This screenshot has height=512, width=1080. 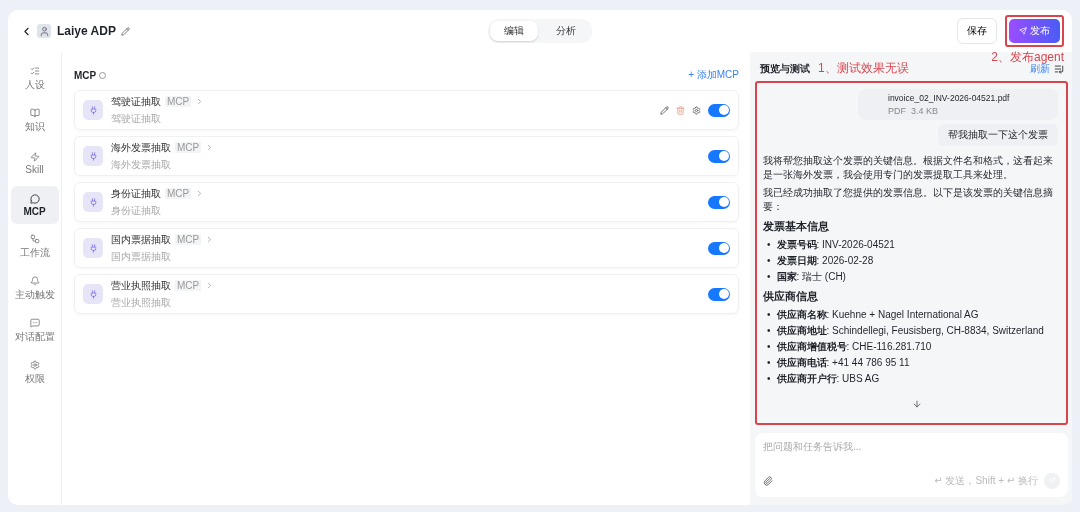 I want to click on mcp-description: 国内票据抽取, so click(x=141, y=256).